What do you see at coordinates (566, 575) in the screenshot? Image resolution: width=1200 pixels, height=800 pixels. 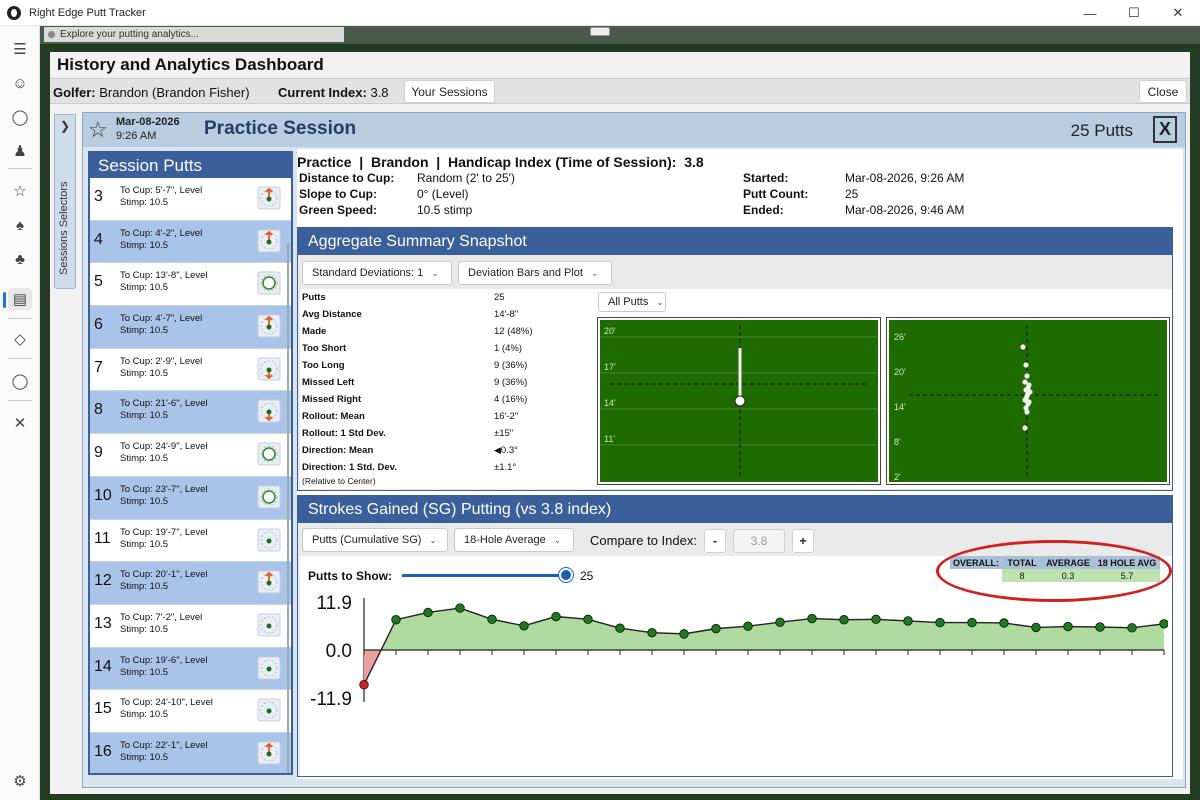 I see `putts-slider-thumb` at bounding box center [566, 575].